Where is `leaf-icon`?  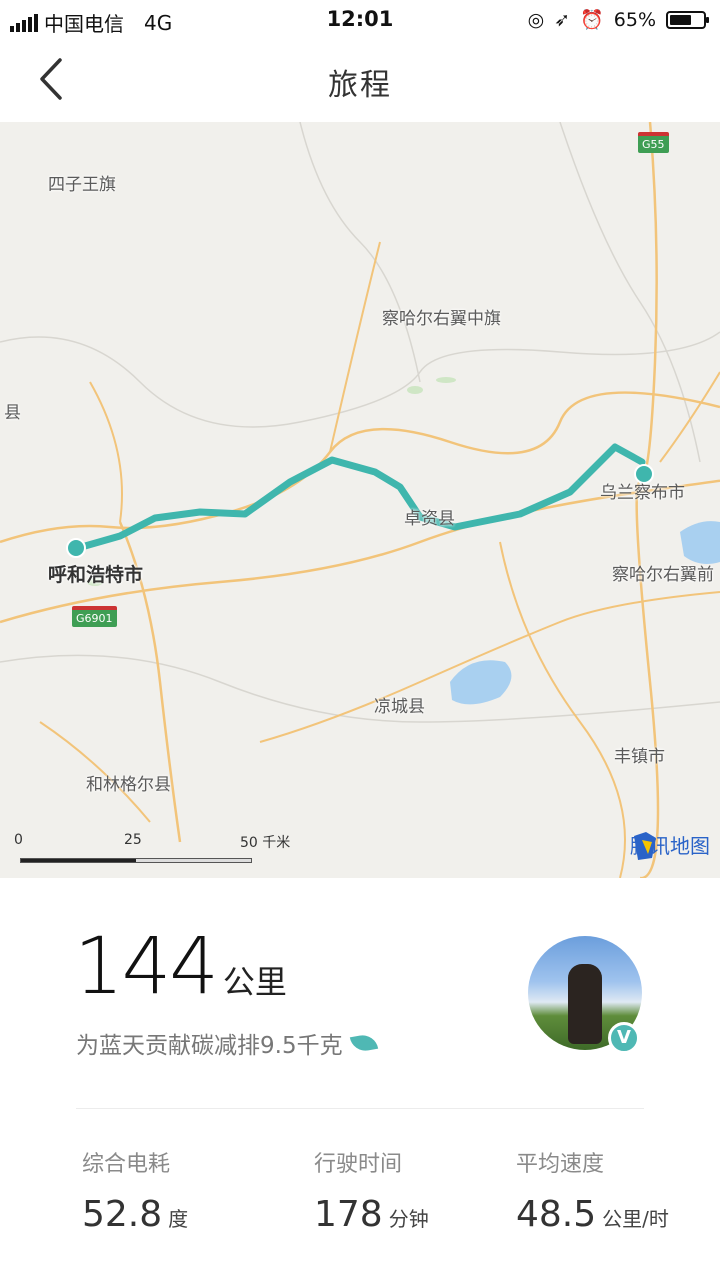 leaf-icon is located at coordinates (363, 1043).